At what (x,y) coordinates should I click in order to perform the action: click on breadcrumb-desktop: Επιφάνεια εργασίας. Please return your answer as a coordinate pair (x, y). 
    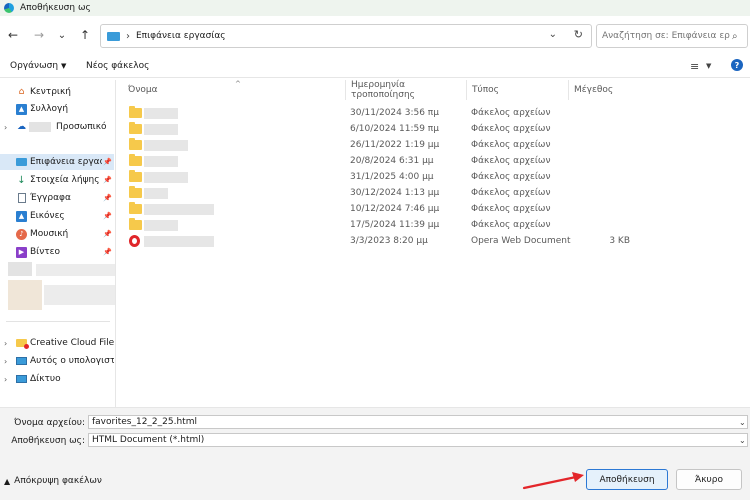
    Looking at the image, I should click on (181, 36).